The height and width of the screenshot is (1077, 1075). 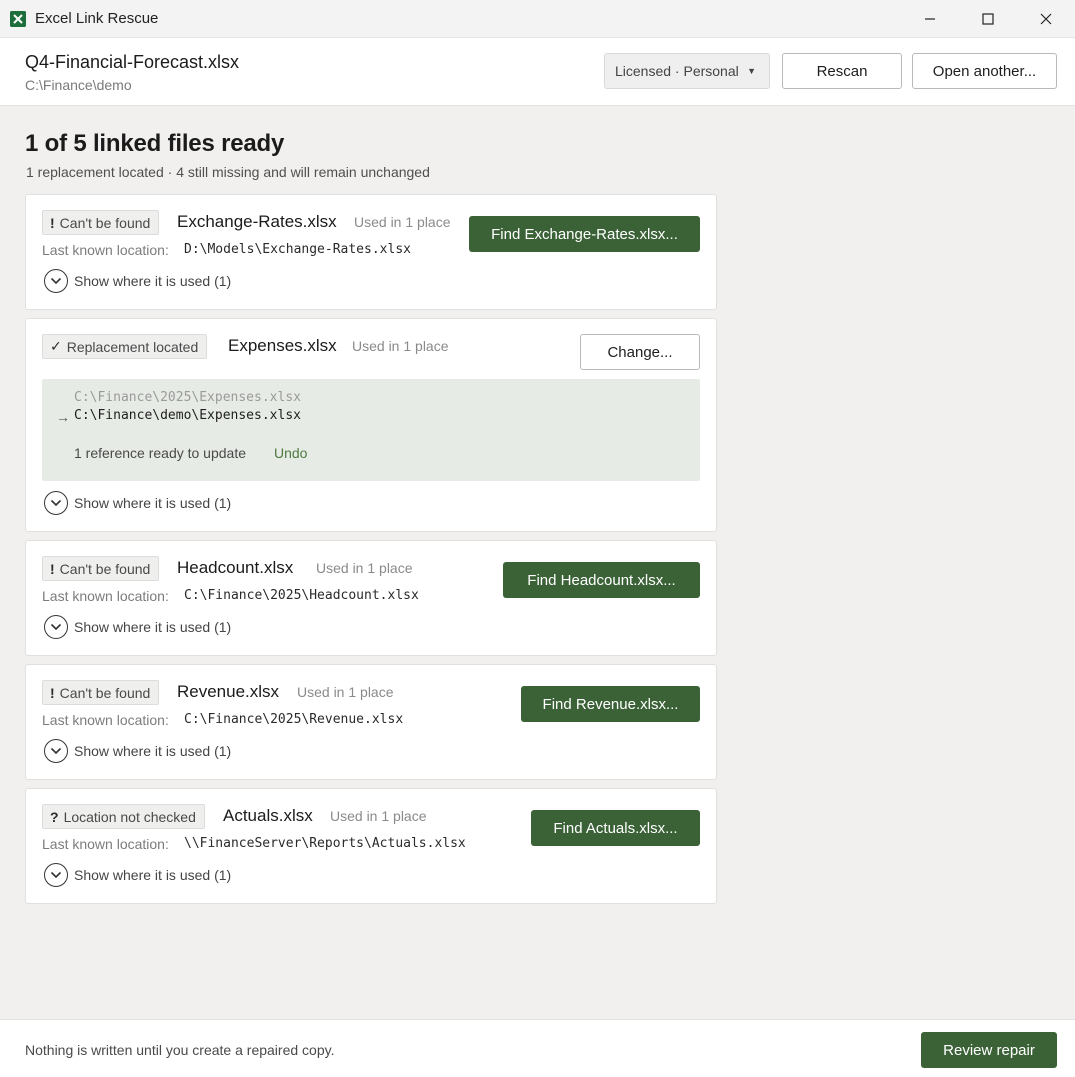 What do you see at coordinates (301, 595) in the screenshot?
I see `location-value: C:\Finance\2025\Headcount.xlsx` at bounding box center [301, 595].